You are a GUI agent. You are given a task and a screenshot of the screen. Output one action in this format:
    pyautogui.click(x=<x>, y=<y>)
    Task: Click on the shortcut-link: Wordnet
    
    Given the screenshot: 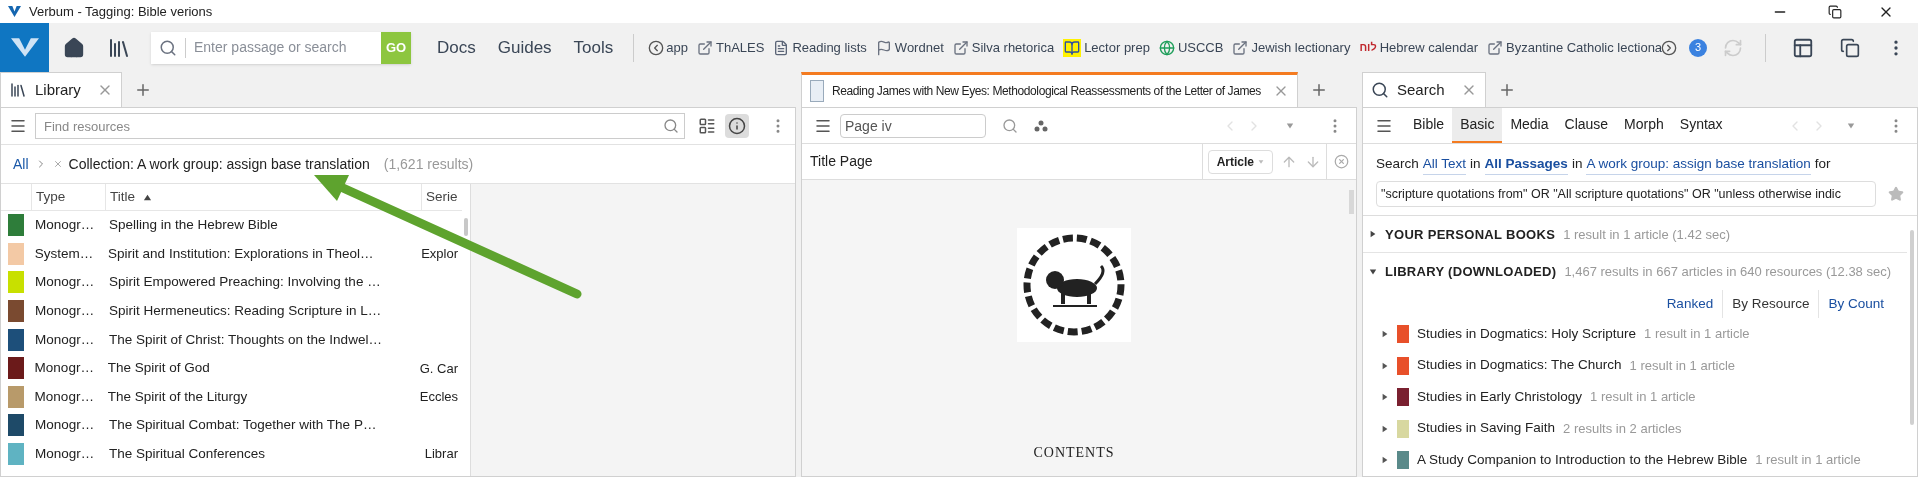 What is the action you would take?
    pyautogui.click(x=919, y=47)
    